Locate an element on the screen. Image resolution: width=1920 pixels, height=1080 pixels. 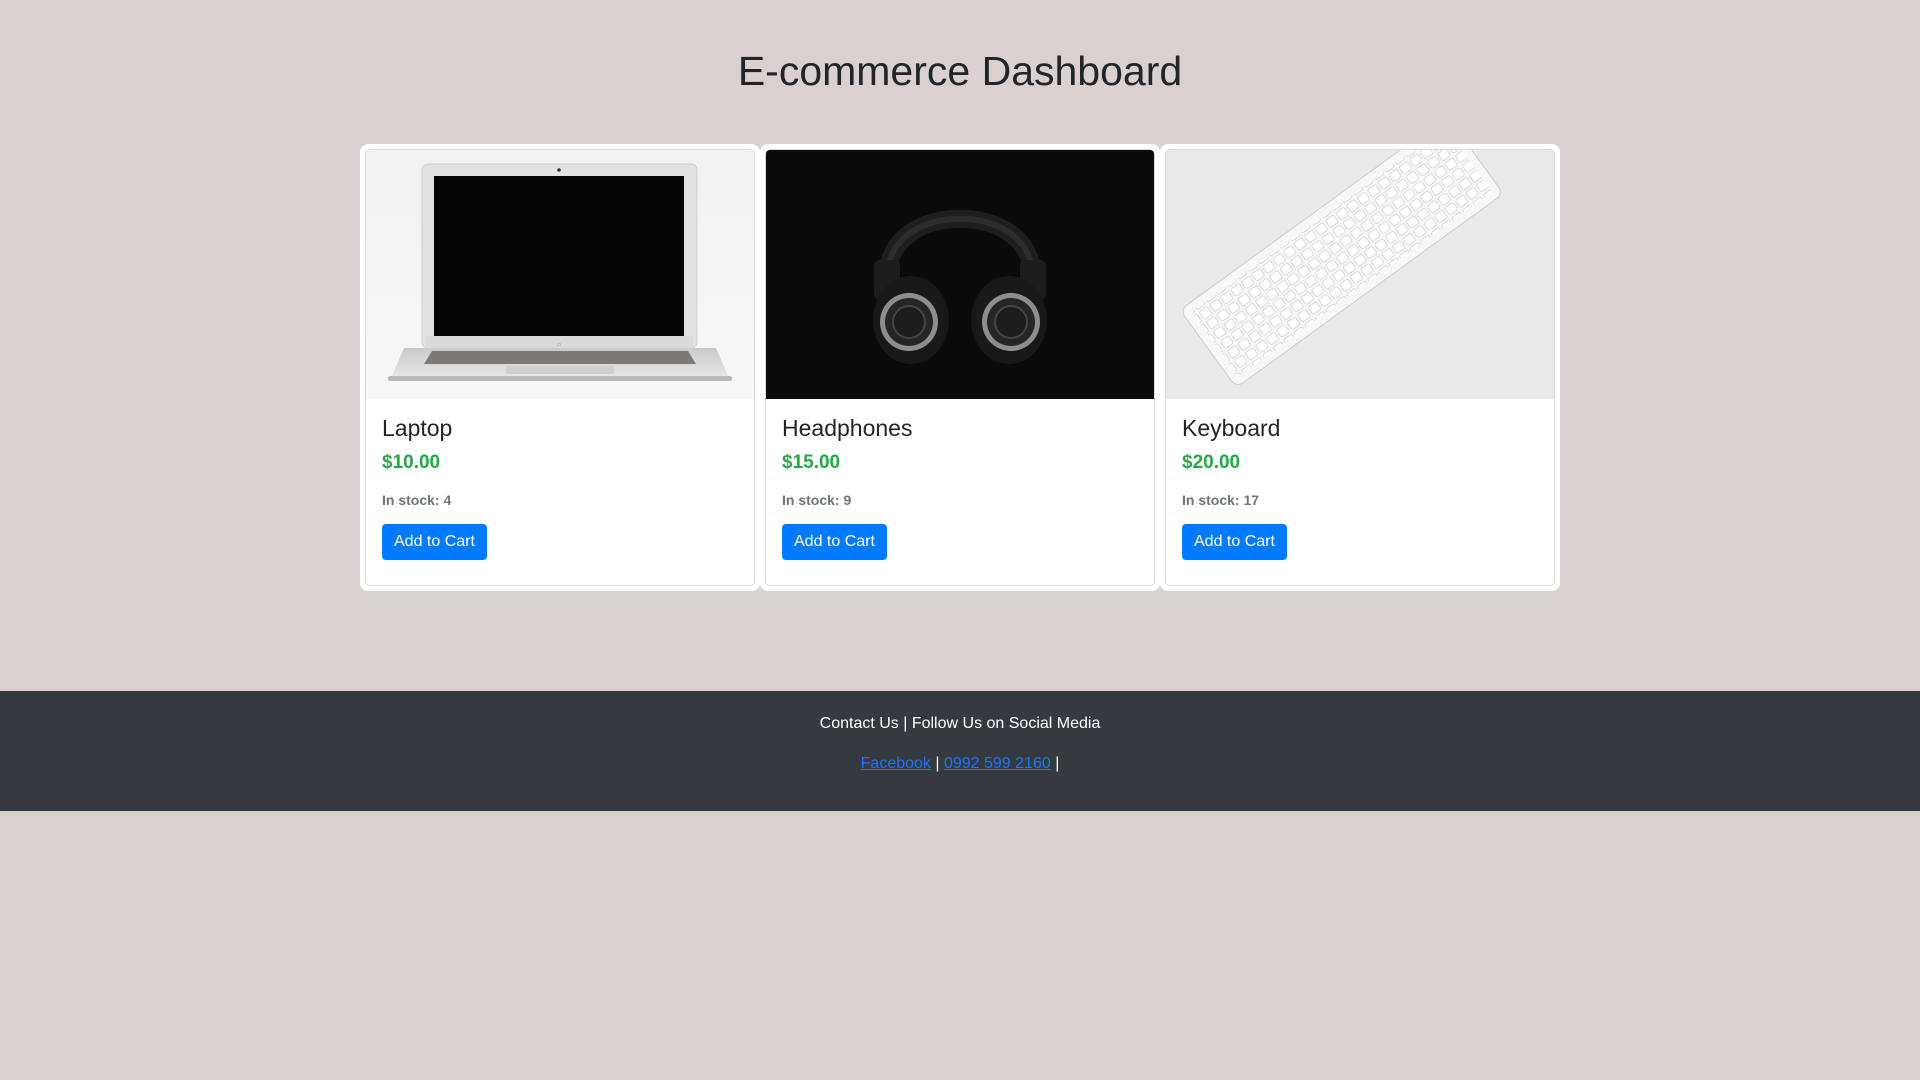
phone-link: 0992 599 2160 is located at coordinates (997, 763).